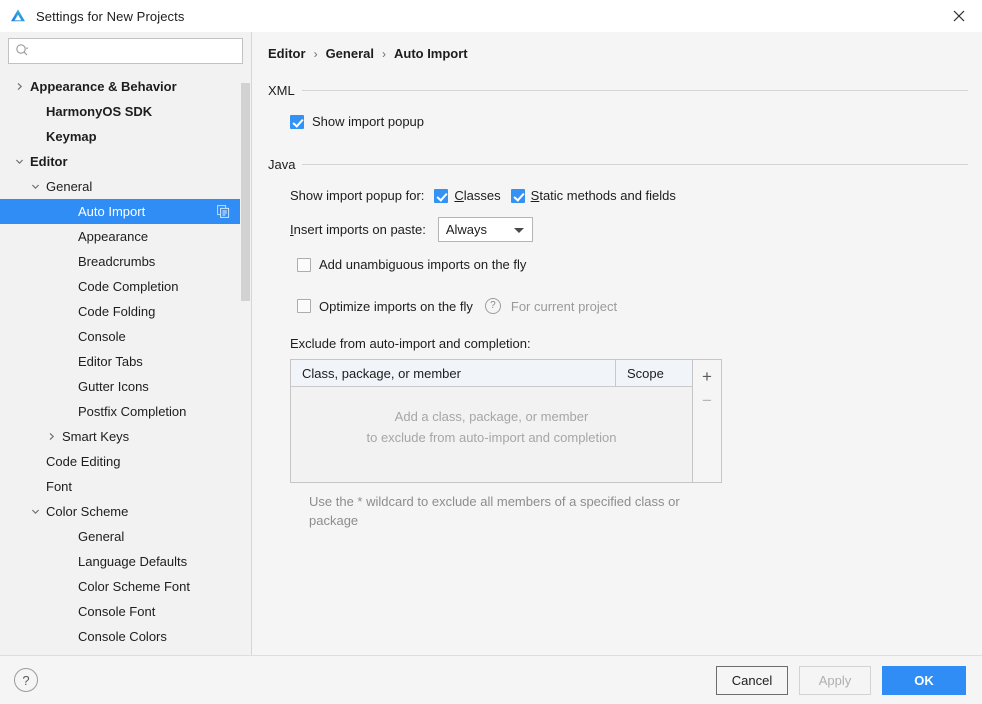 The width and height of the screenshot is (982, 704). I want to click on add-unambiguous-checkbox, so click(304, 264).